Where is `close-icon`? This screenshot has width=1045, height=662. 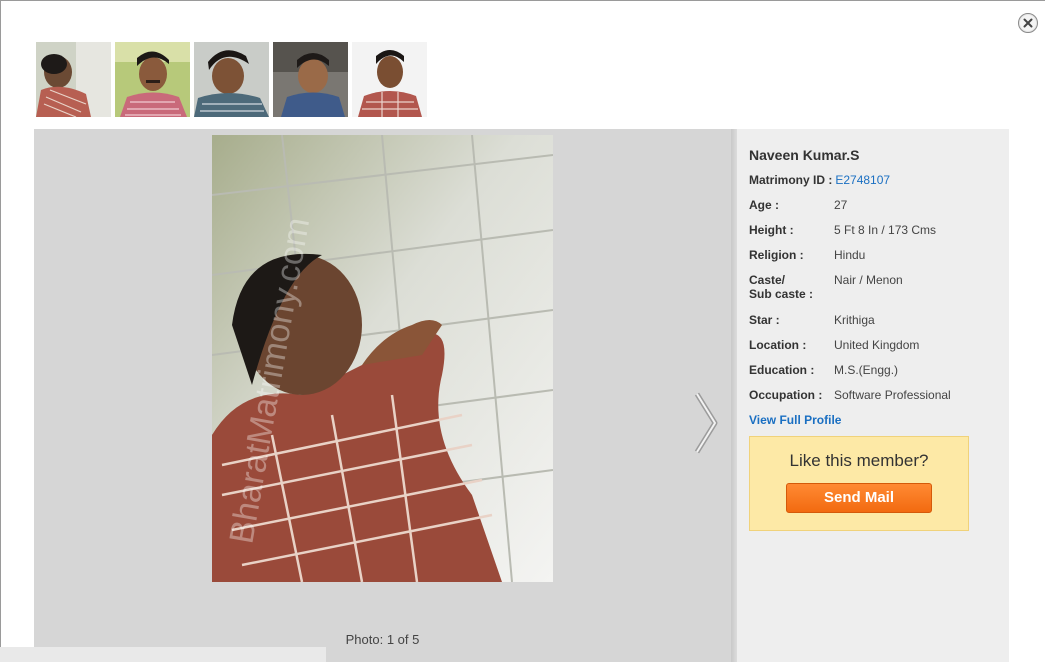
close-icon is located at coordinates (1028, 23).